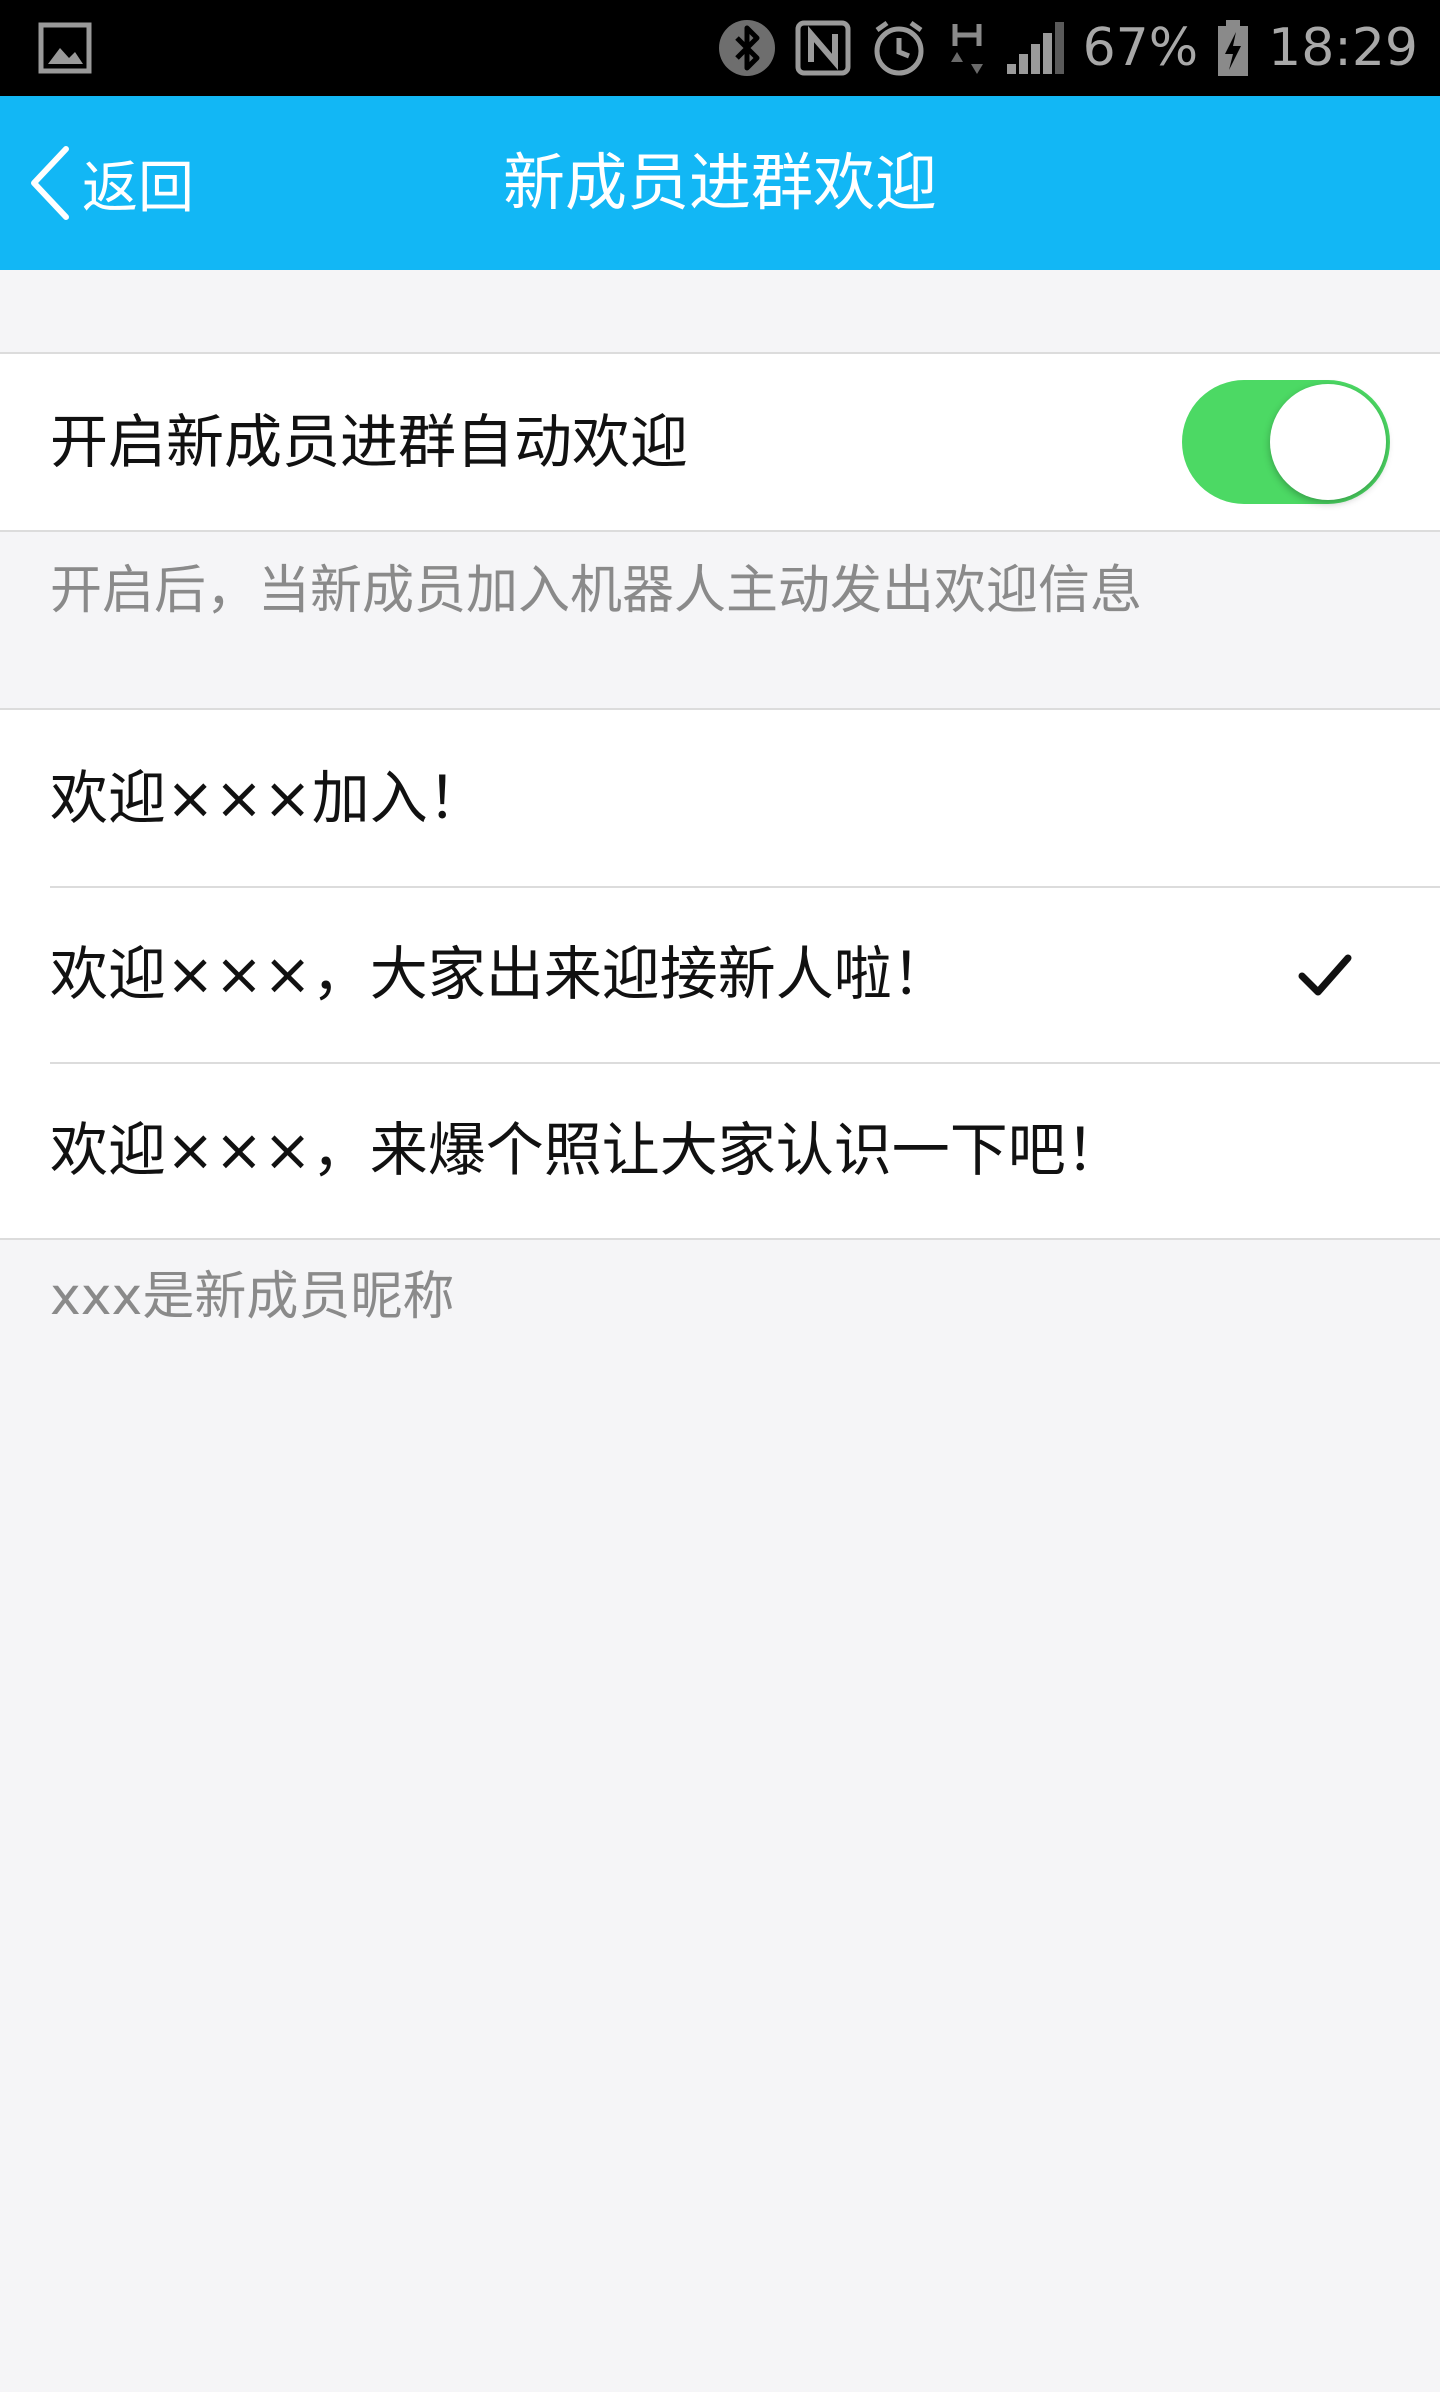 This screenshot has width=1440, height=2392. What do you see at coordinates (1035, 48) in the screenshot?
I see `signal-icon` at bounding box center [1035, 48].